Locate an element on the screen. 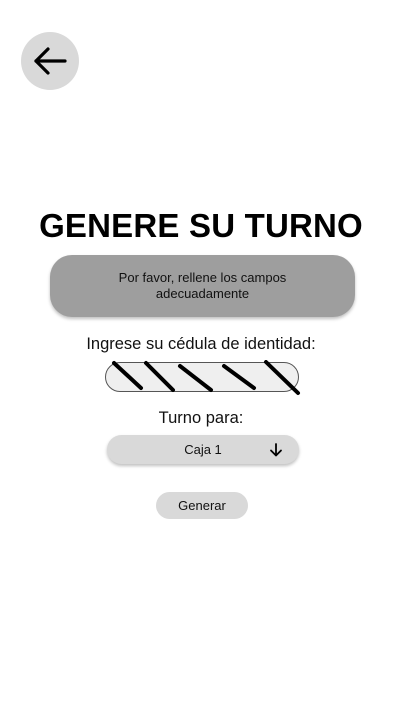 The height and width of the screenshot is (722, 402). arrow-left-icon is located at coordinates (50, 61).